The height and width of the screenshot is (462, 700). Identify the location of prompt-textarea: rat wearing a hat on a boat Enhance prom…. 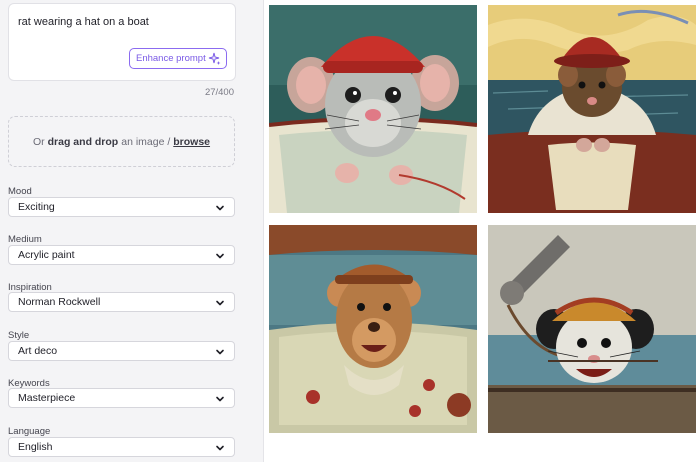
(122, 42).